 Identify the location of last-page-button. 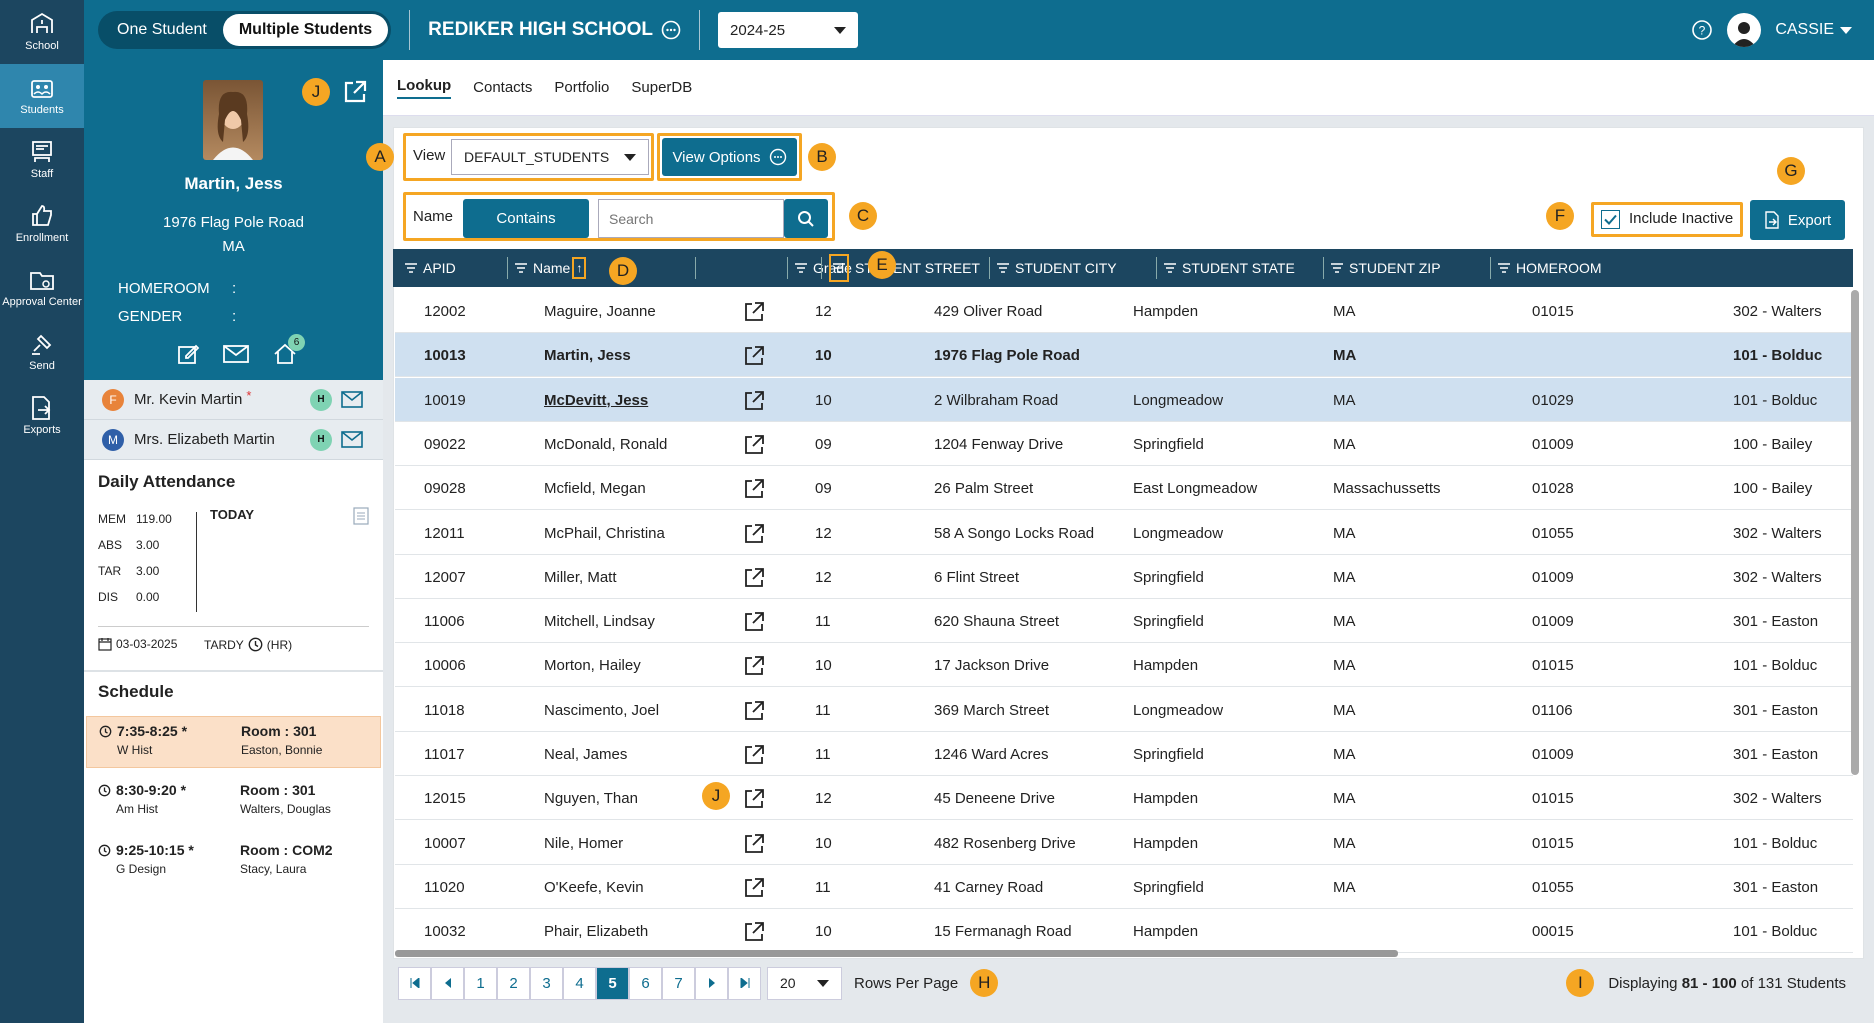
(744, 983).